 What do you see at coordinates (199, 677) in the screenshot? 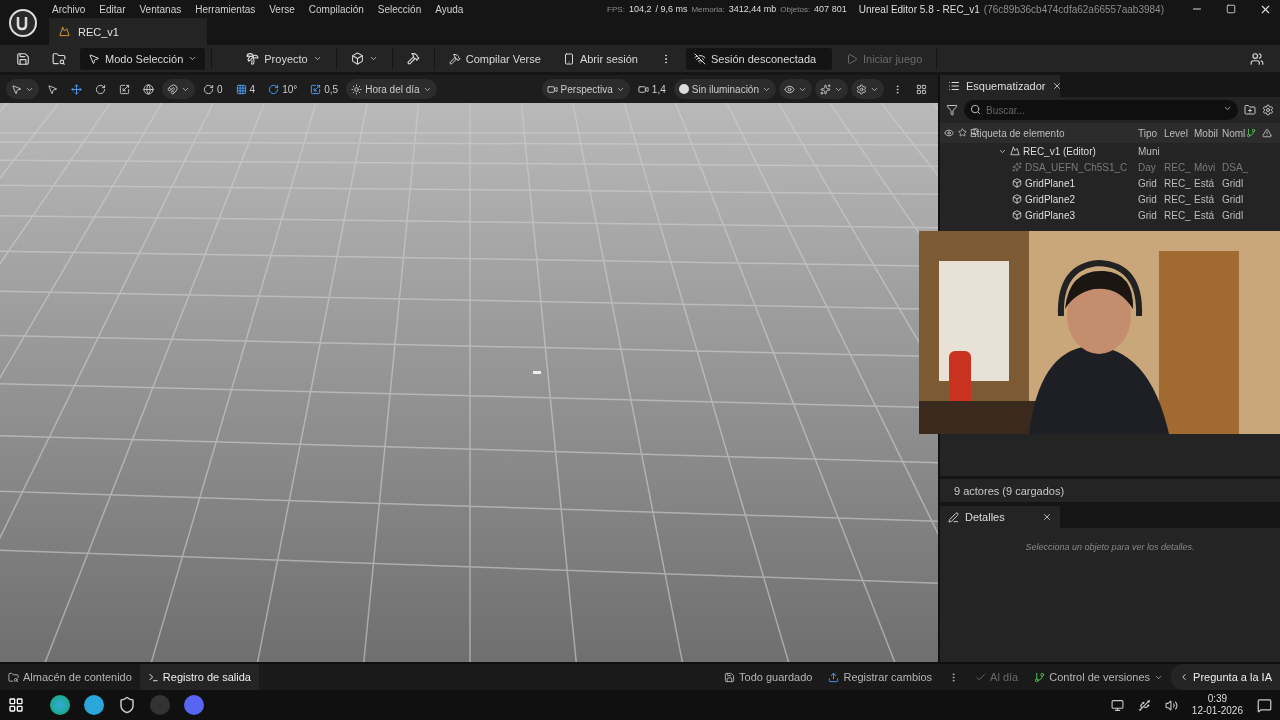
I see `bottom-tab: Registro de salida` at bounding box center [199, 677].